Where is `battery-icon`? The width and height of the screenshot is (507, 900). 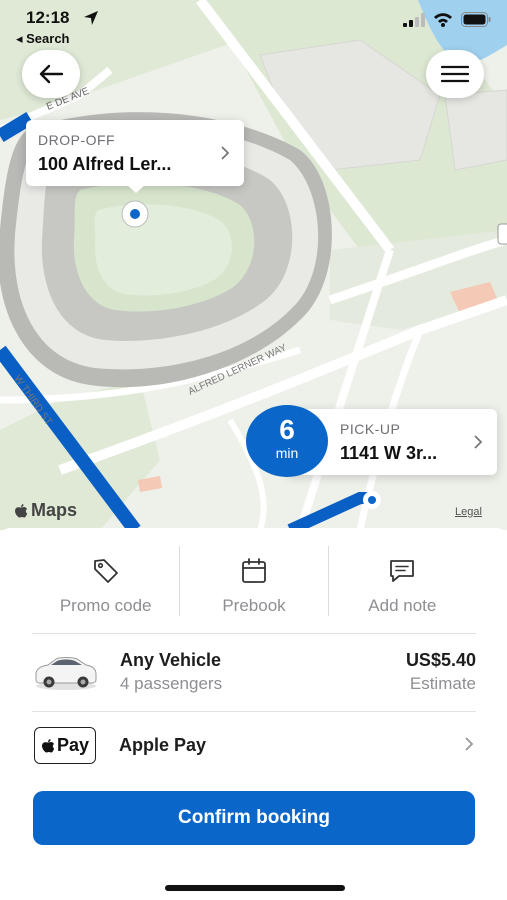
battery-icon is located at coordinates (476, 19).